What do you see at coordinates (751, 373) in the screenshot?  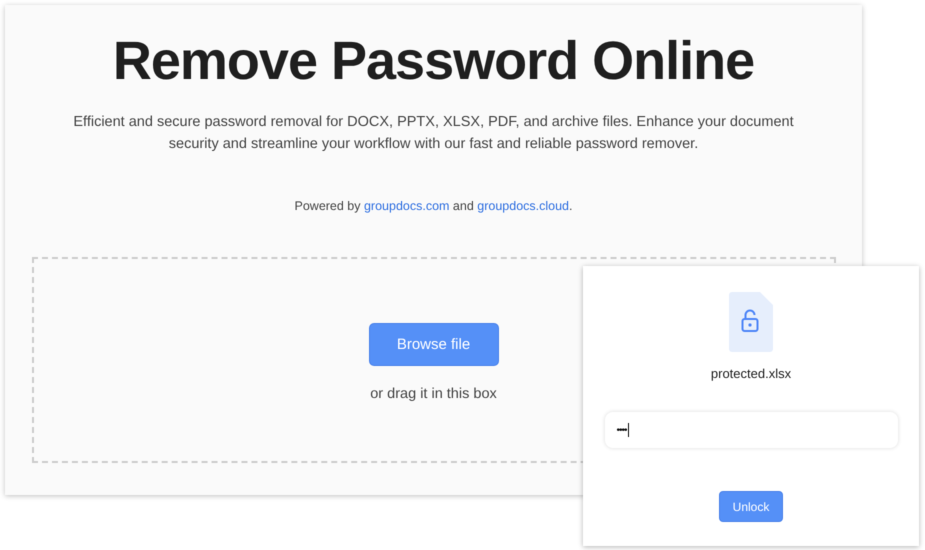 I see `file-name: protected.xlsx` at bounding box center [751, 373].